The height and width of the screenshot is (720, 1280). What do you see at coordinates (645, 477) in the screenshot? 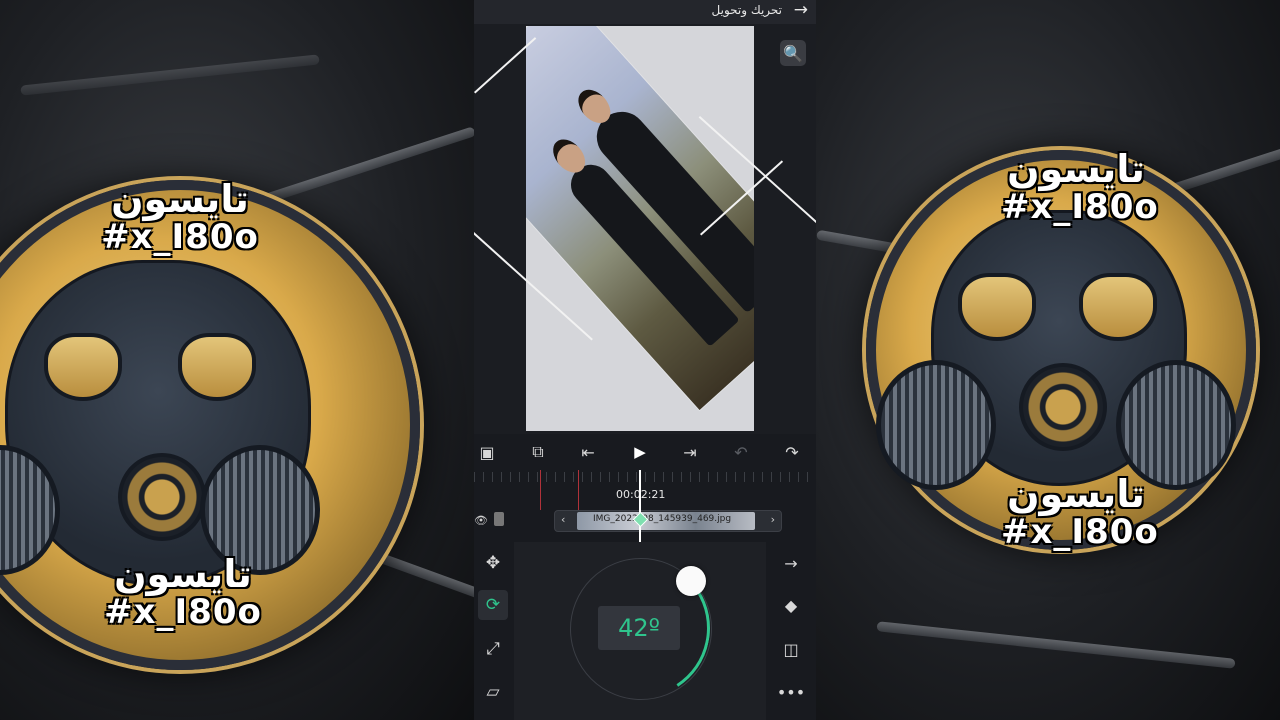
I see `time-ruler` at bounding box center [645, 477].